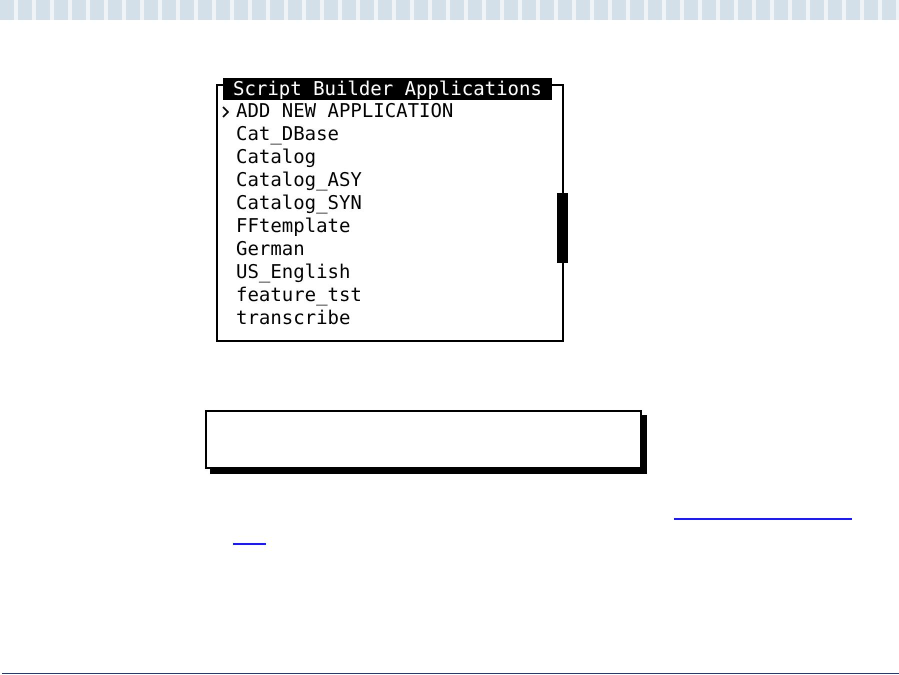 The width and height of the screenshot is (899, 675). I want to click on menu-item: Cat_DBase, so click(287, 134).